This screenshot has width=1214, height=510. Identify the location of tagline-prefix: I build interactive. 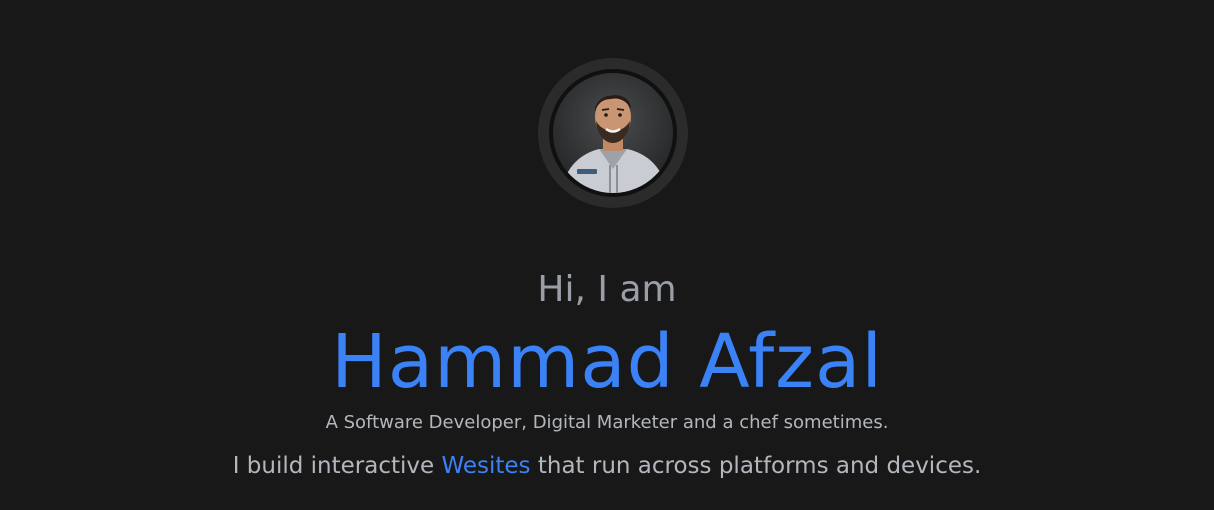
(337, 466).